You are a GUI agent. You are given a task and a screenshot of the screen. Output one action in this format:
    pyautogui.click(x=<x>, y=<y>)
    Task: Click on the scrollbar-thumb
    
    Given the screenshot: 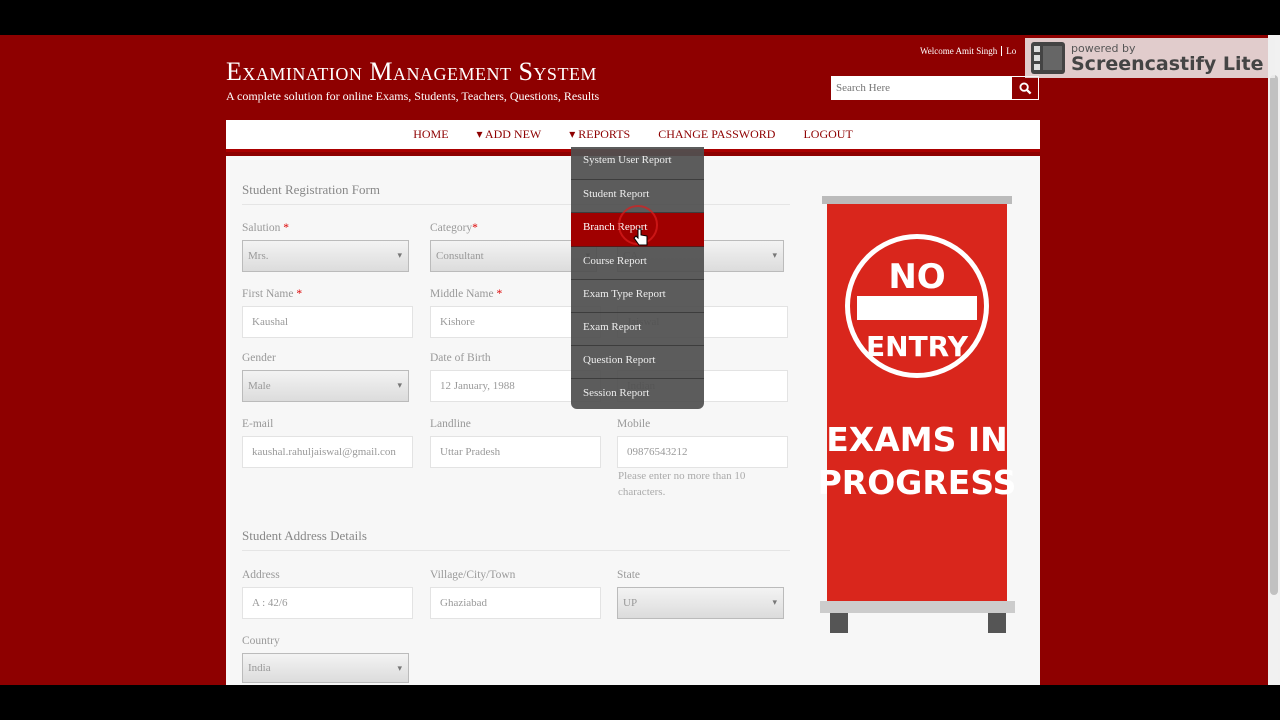 What is the action you would take?
    pyautogui.click(x=1274, y=335)
    